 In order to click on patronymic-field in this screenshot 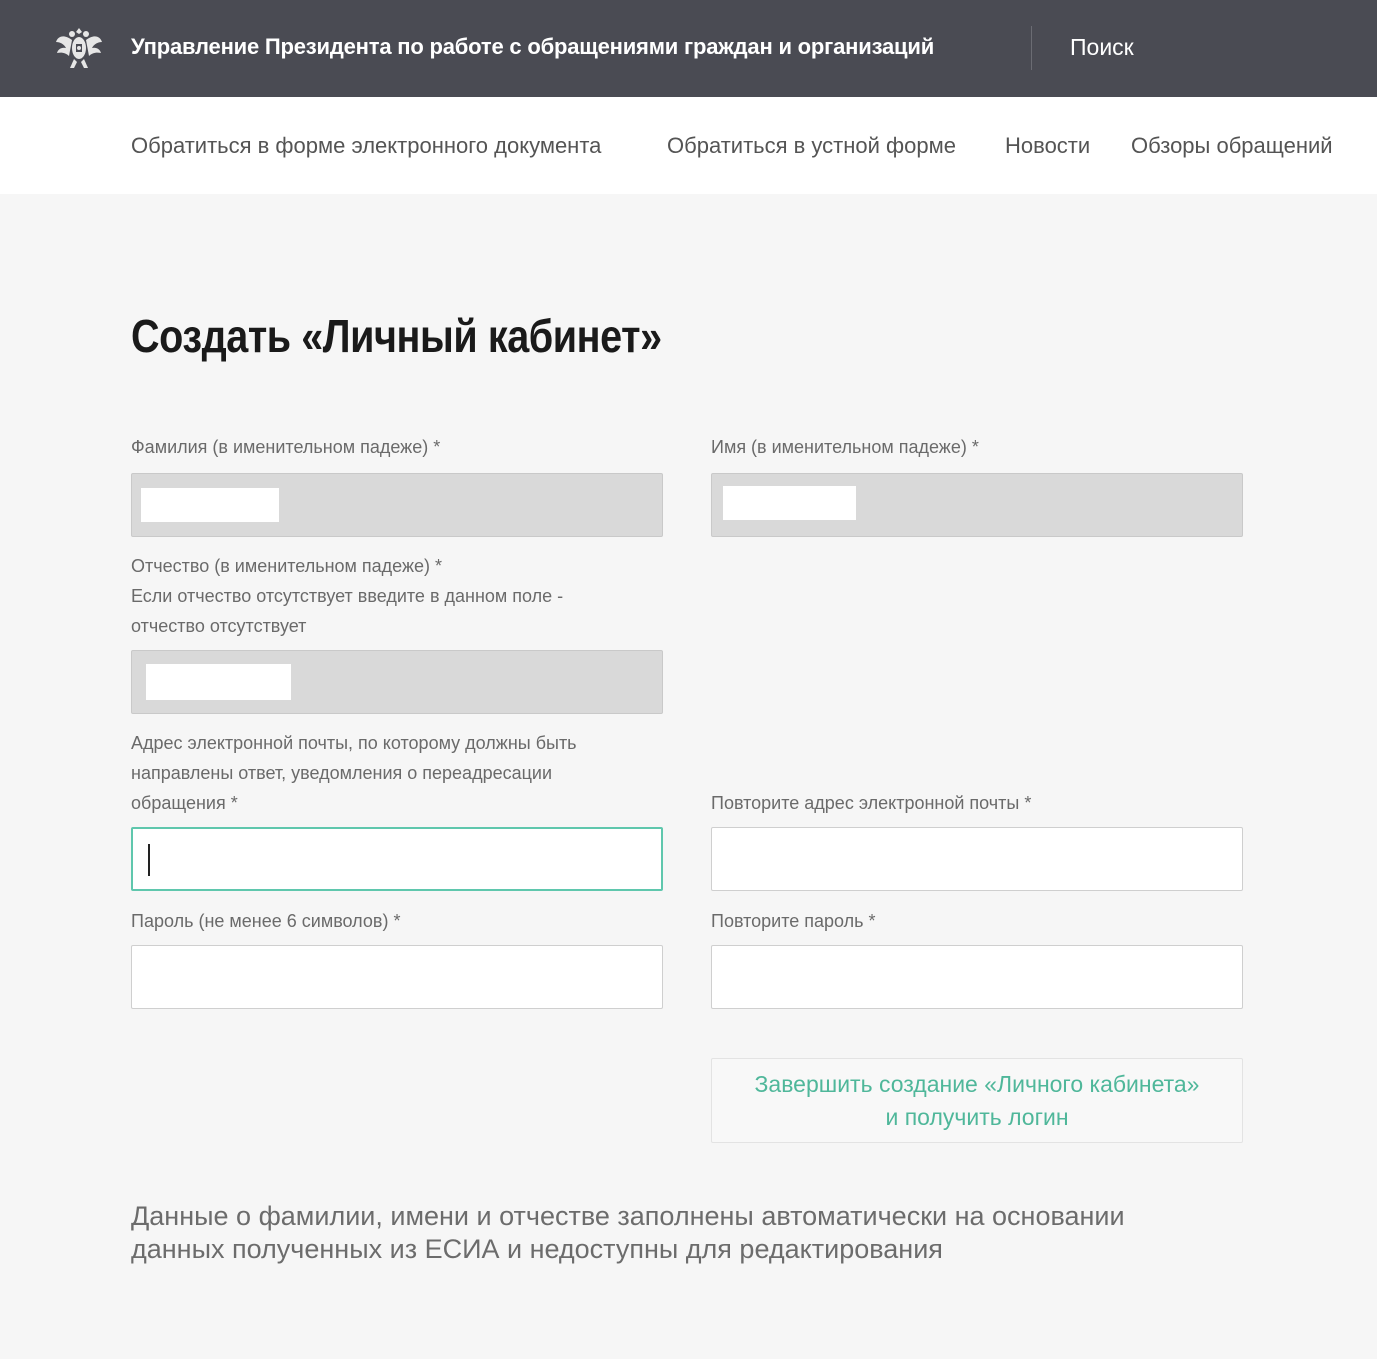, I will do `click(397, 682)`.